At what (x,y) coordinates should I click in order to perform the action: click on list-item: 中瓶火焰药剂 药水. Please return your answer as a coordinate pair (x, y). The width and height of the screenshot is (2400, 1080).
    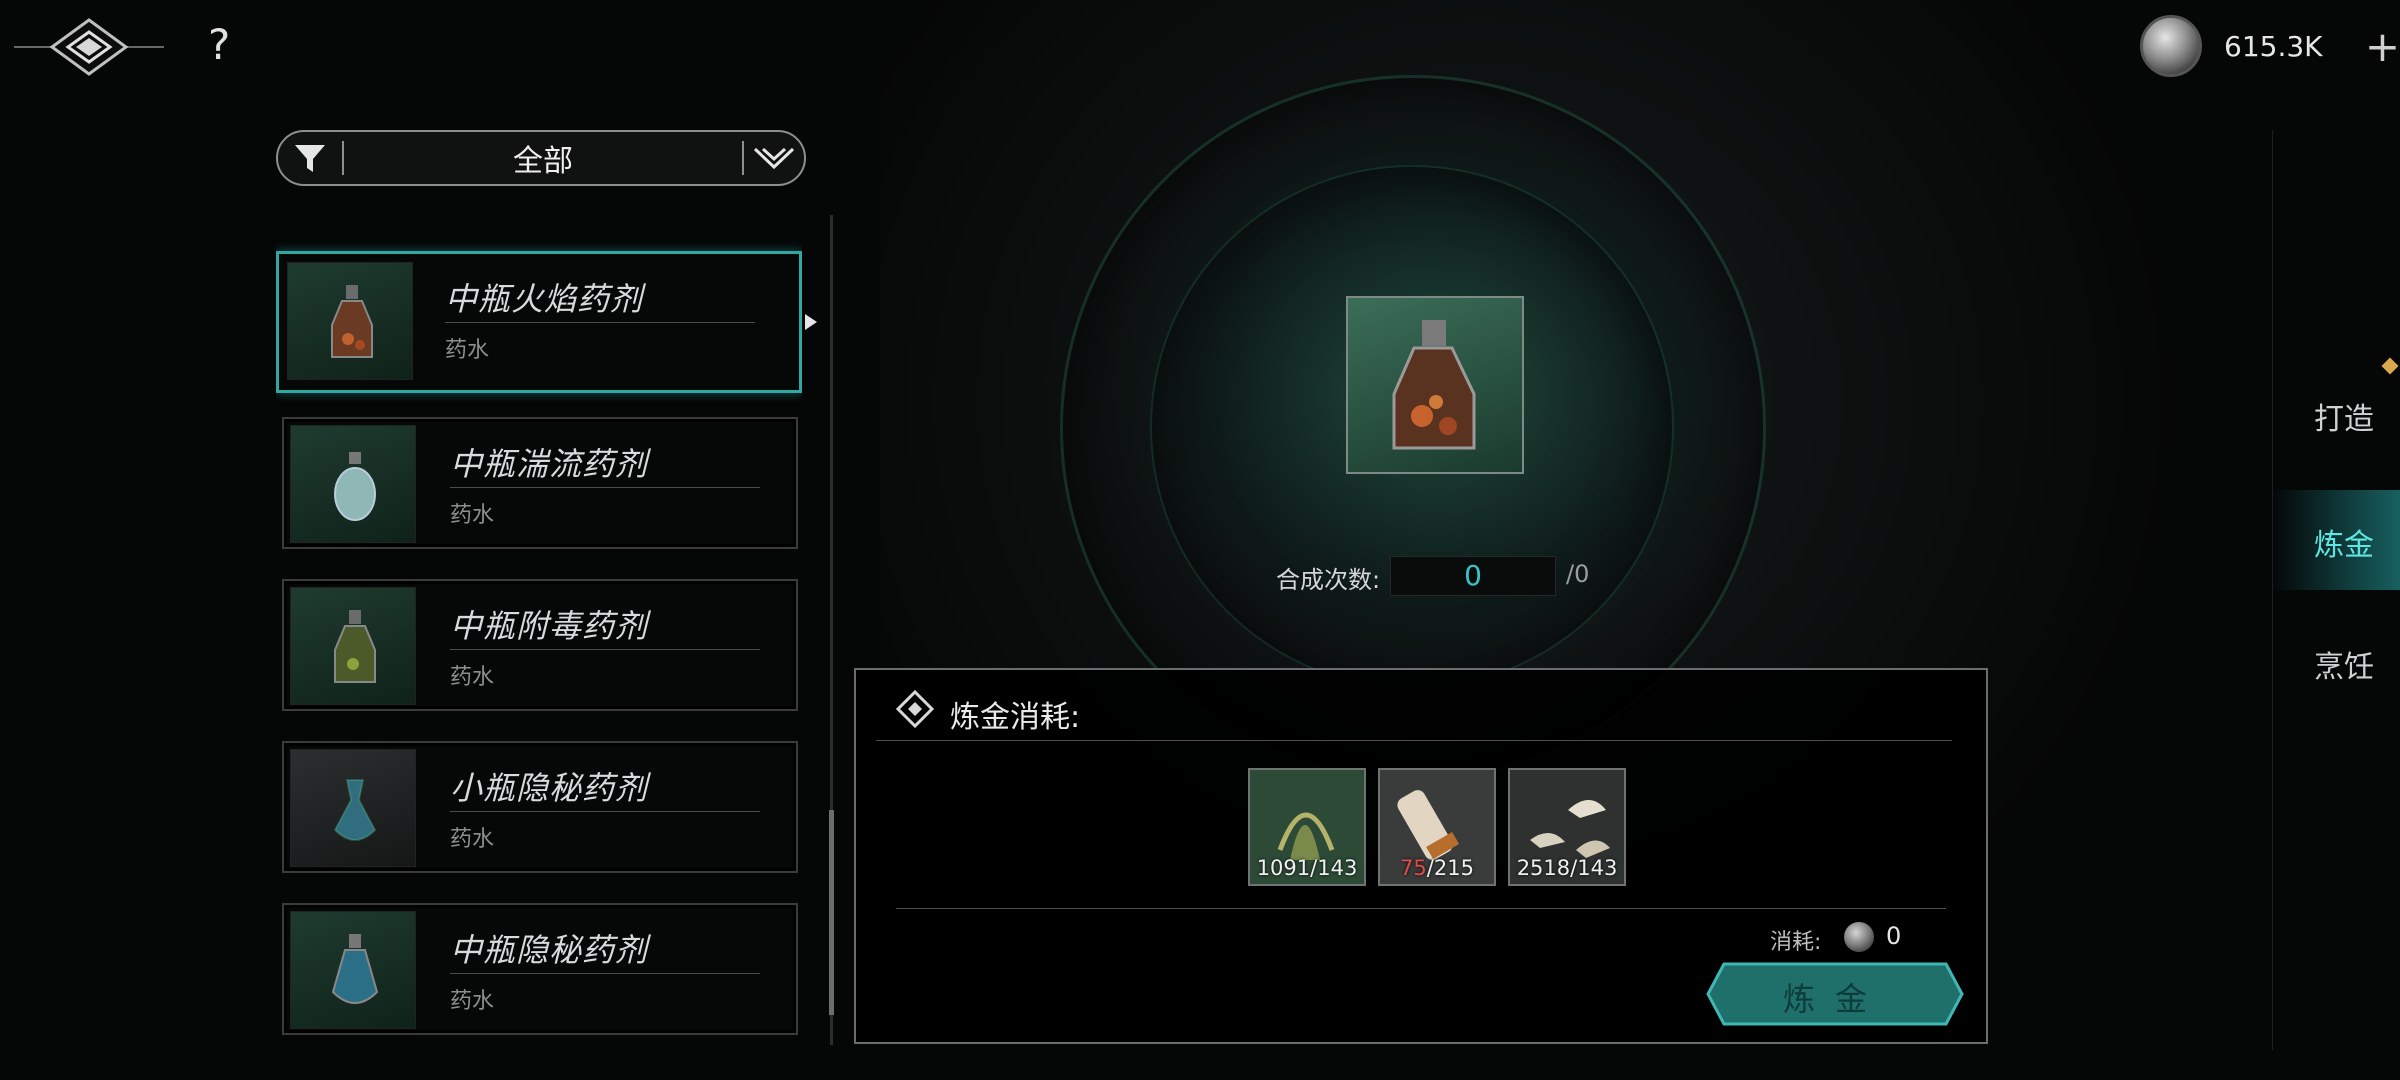
    Looking at the image, I should click on (539, 322).